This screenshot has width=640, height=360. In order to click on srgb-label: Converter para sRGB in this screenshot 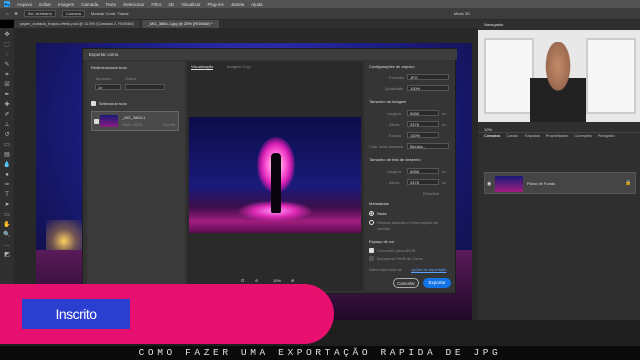, I will do `click(396, 250)`.